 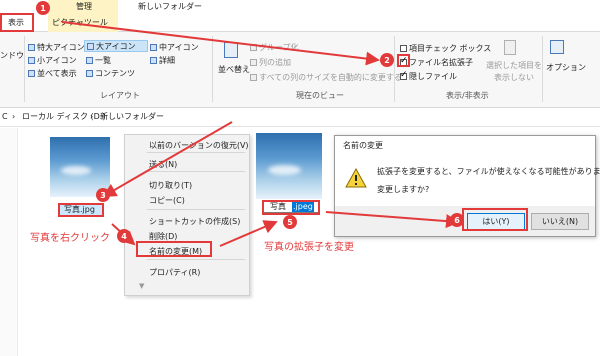 What do you see at coordinates (290, 222) in the screenshot?
I see `step-badge-5: 5` at bounding box center [290, 222].